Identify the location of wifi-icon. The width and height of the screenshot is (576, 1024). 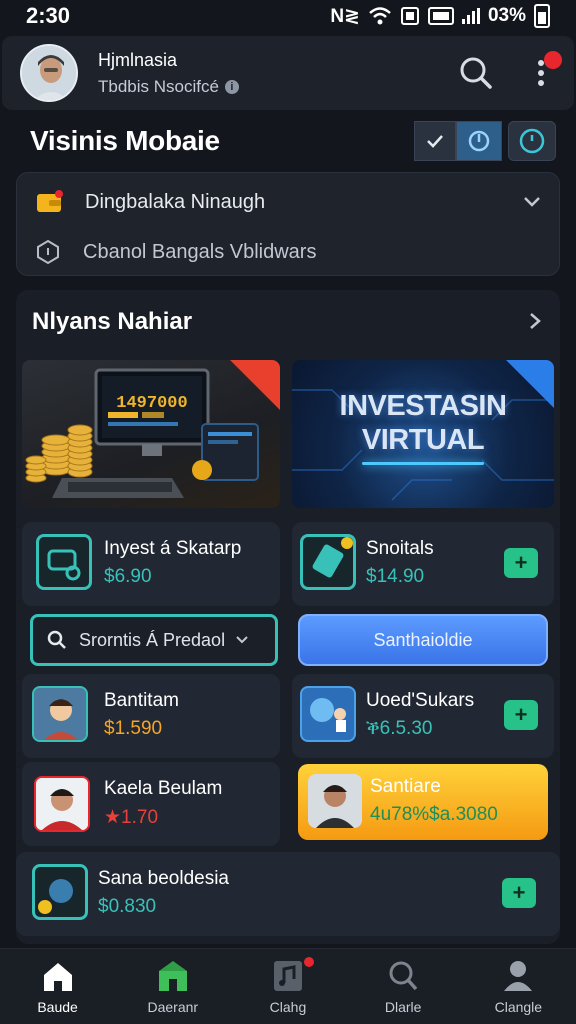
(380, 16).